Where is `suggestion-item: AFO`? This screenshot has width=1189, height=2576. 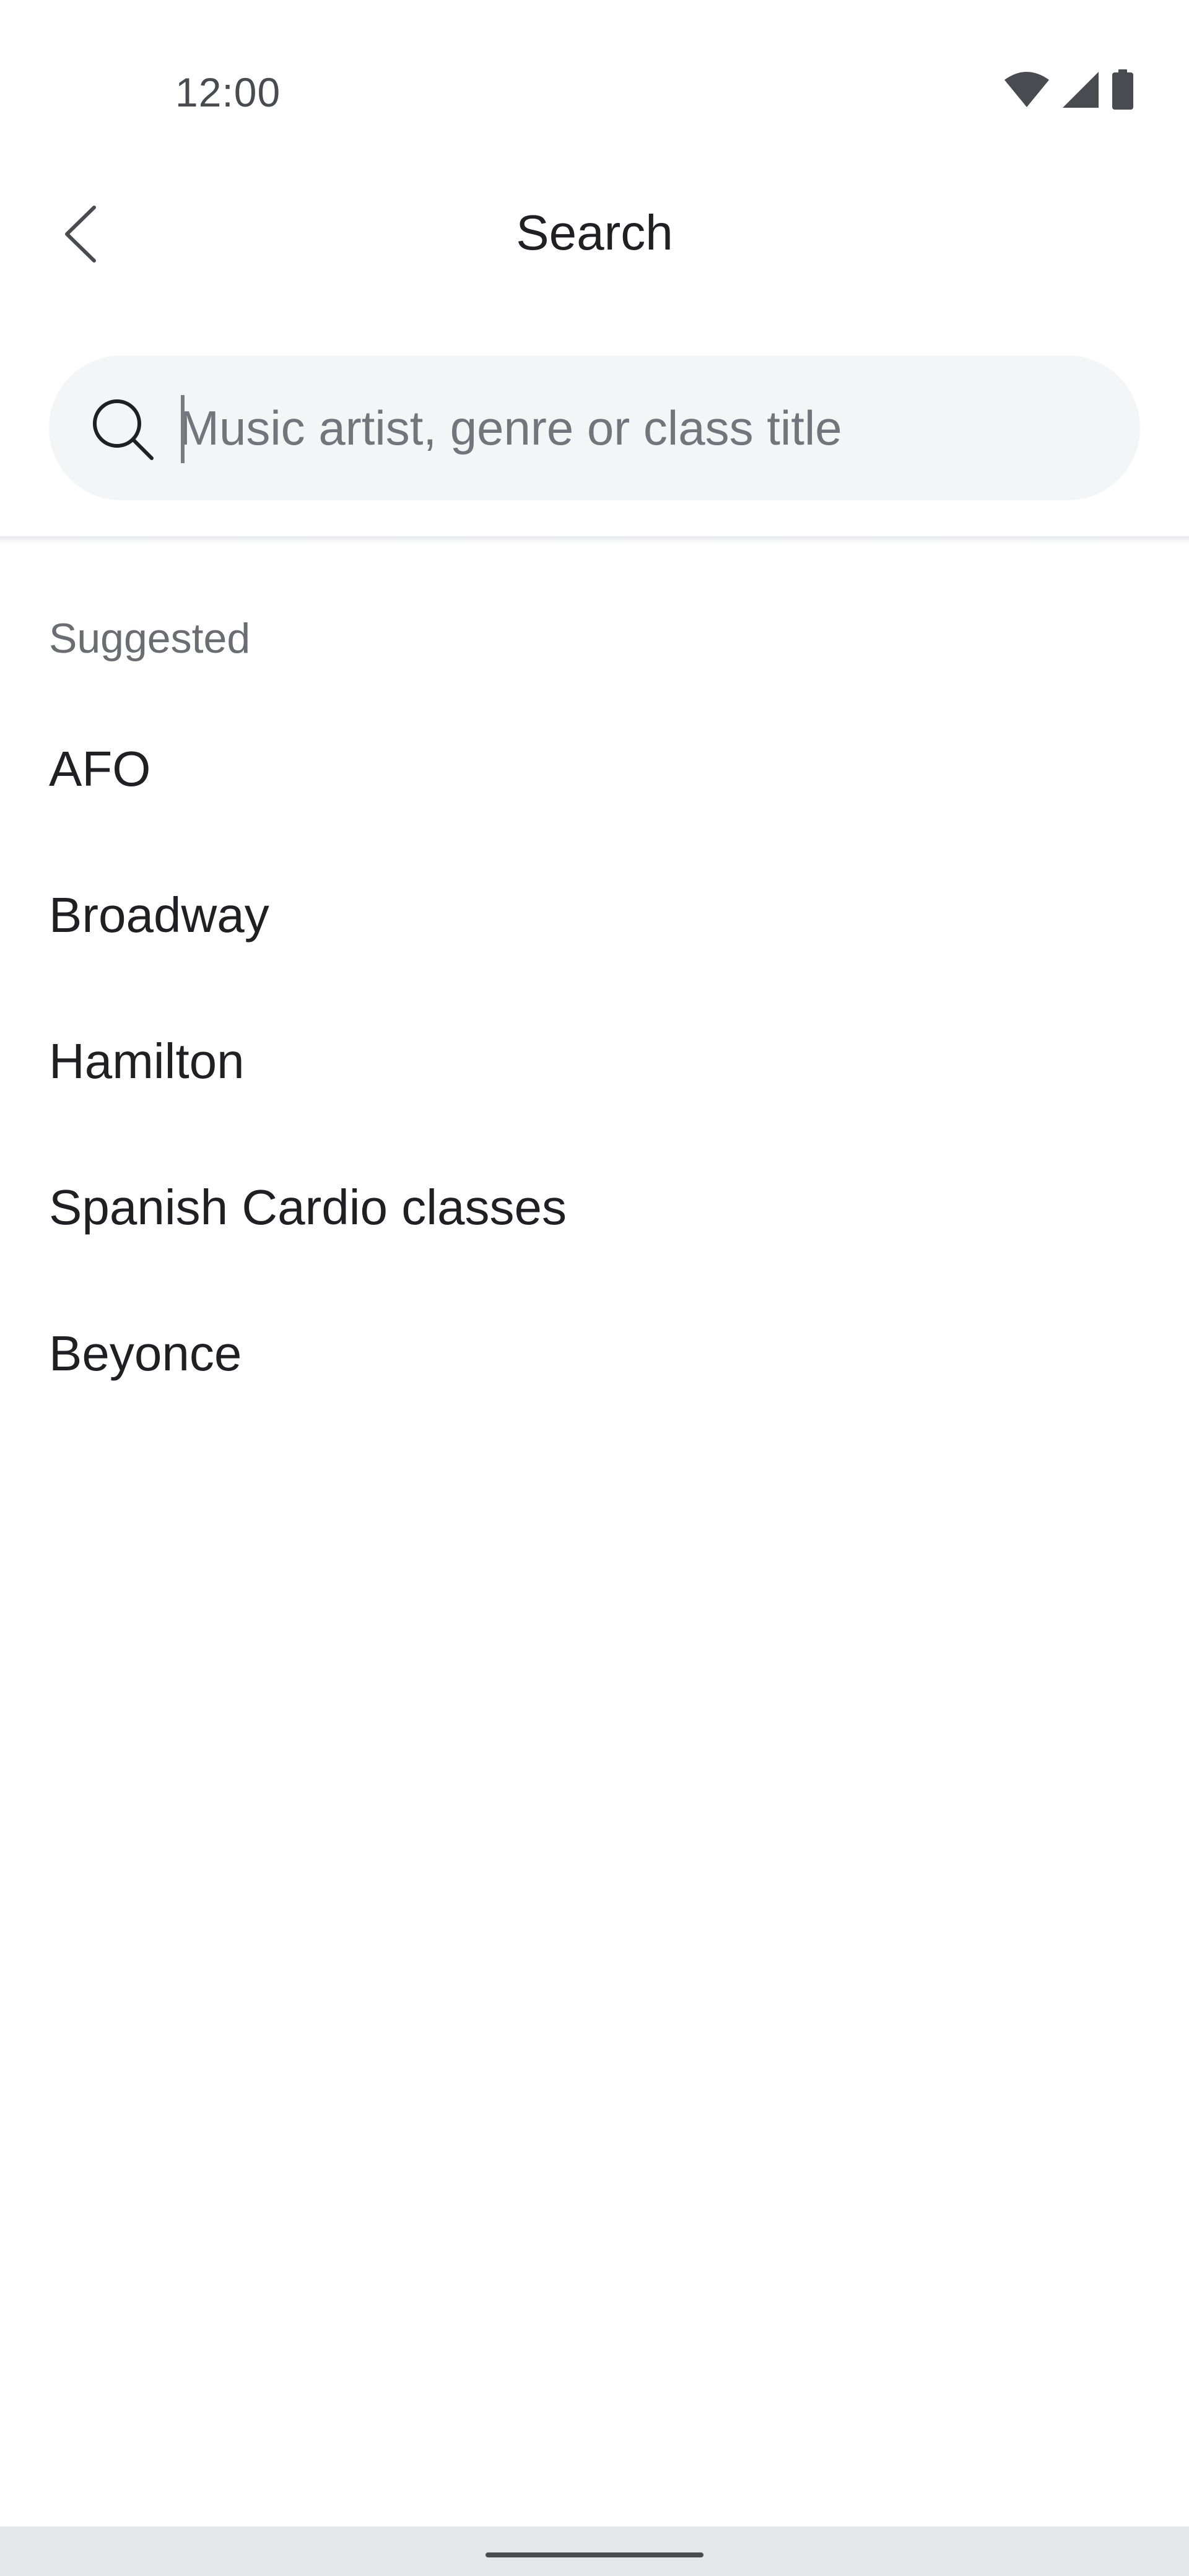
suggestion-item: AFO is located at coordinates (594, 768).